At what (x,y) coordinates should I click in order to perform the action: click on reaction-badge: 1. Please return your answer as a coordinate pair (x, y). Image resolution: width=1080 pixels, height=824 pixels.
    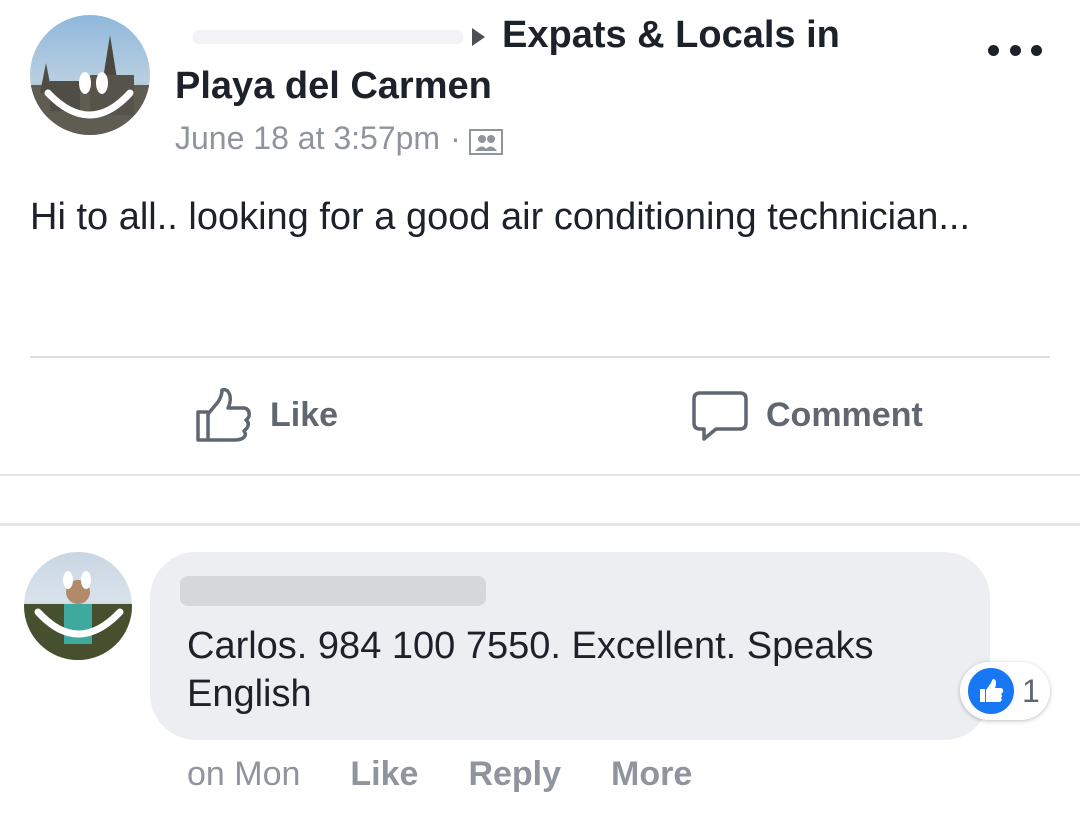
    Looking at the image, I should click on (1005, 691).